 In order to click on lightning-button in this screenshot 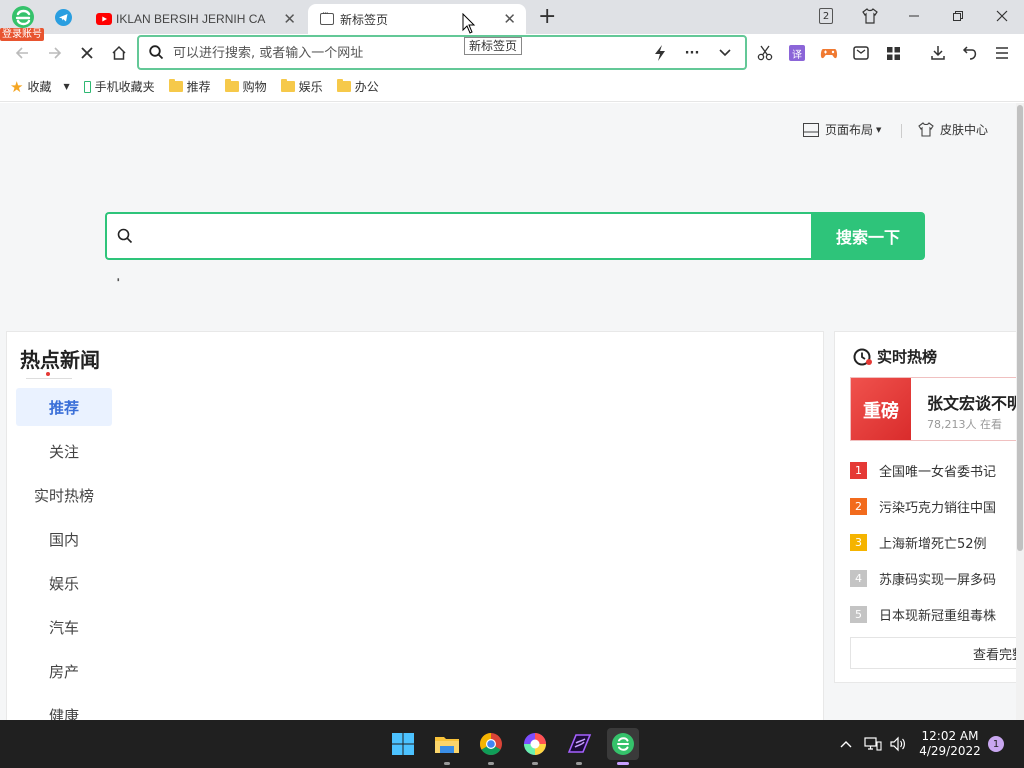, I will do `click(660, 53)`.